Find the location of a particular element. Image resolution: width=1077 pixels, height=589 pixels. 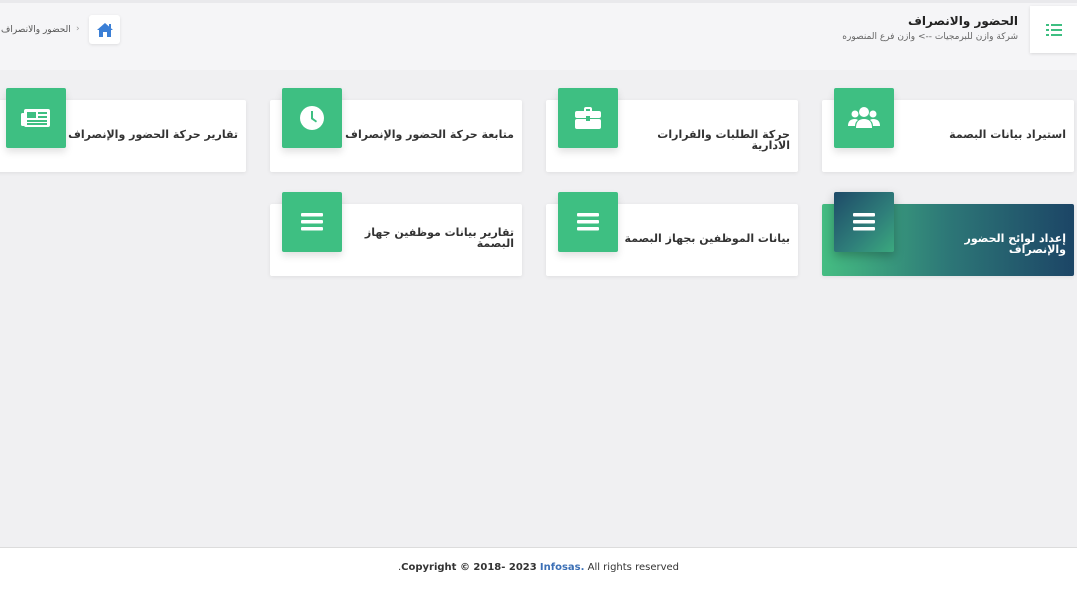

breadcrumb-current: الحضور والانصراف is located at coordinates (36, 30).